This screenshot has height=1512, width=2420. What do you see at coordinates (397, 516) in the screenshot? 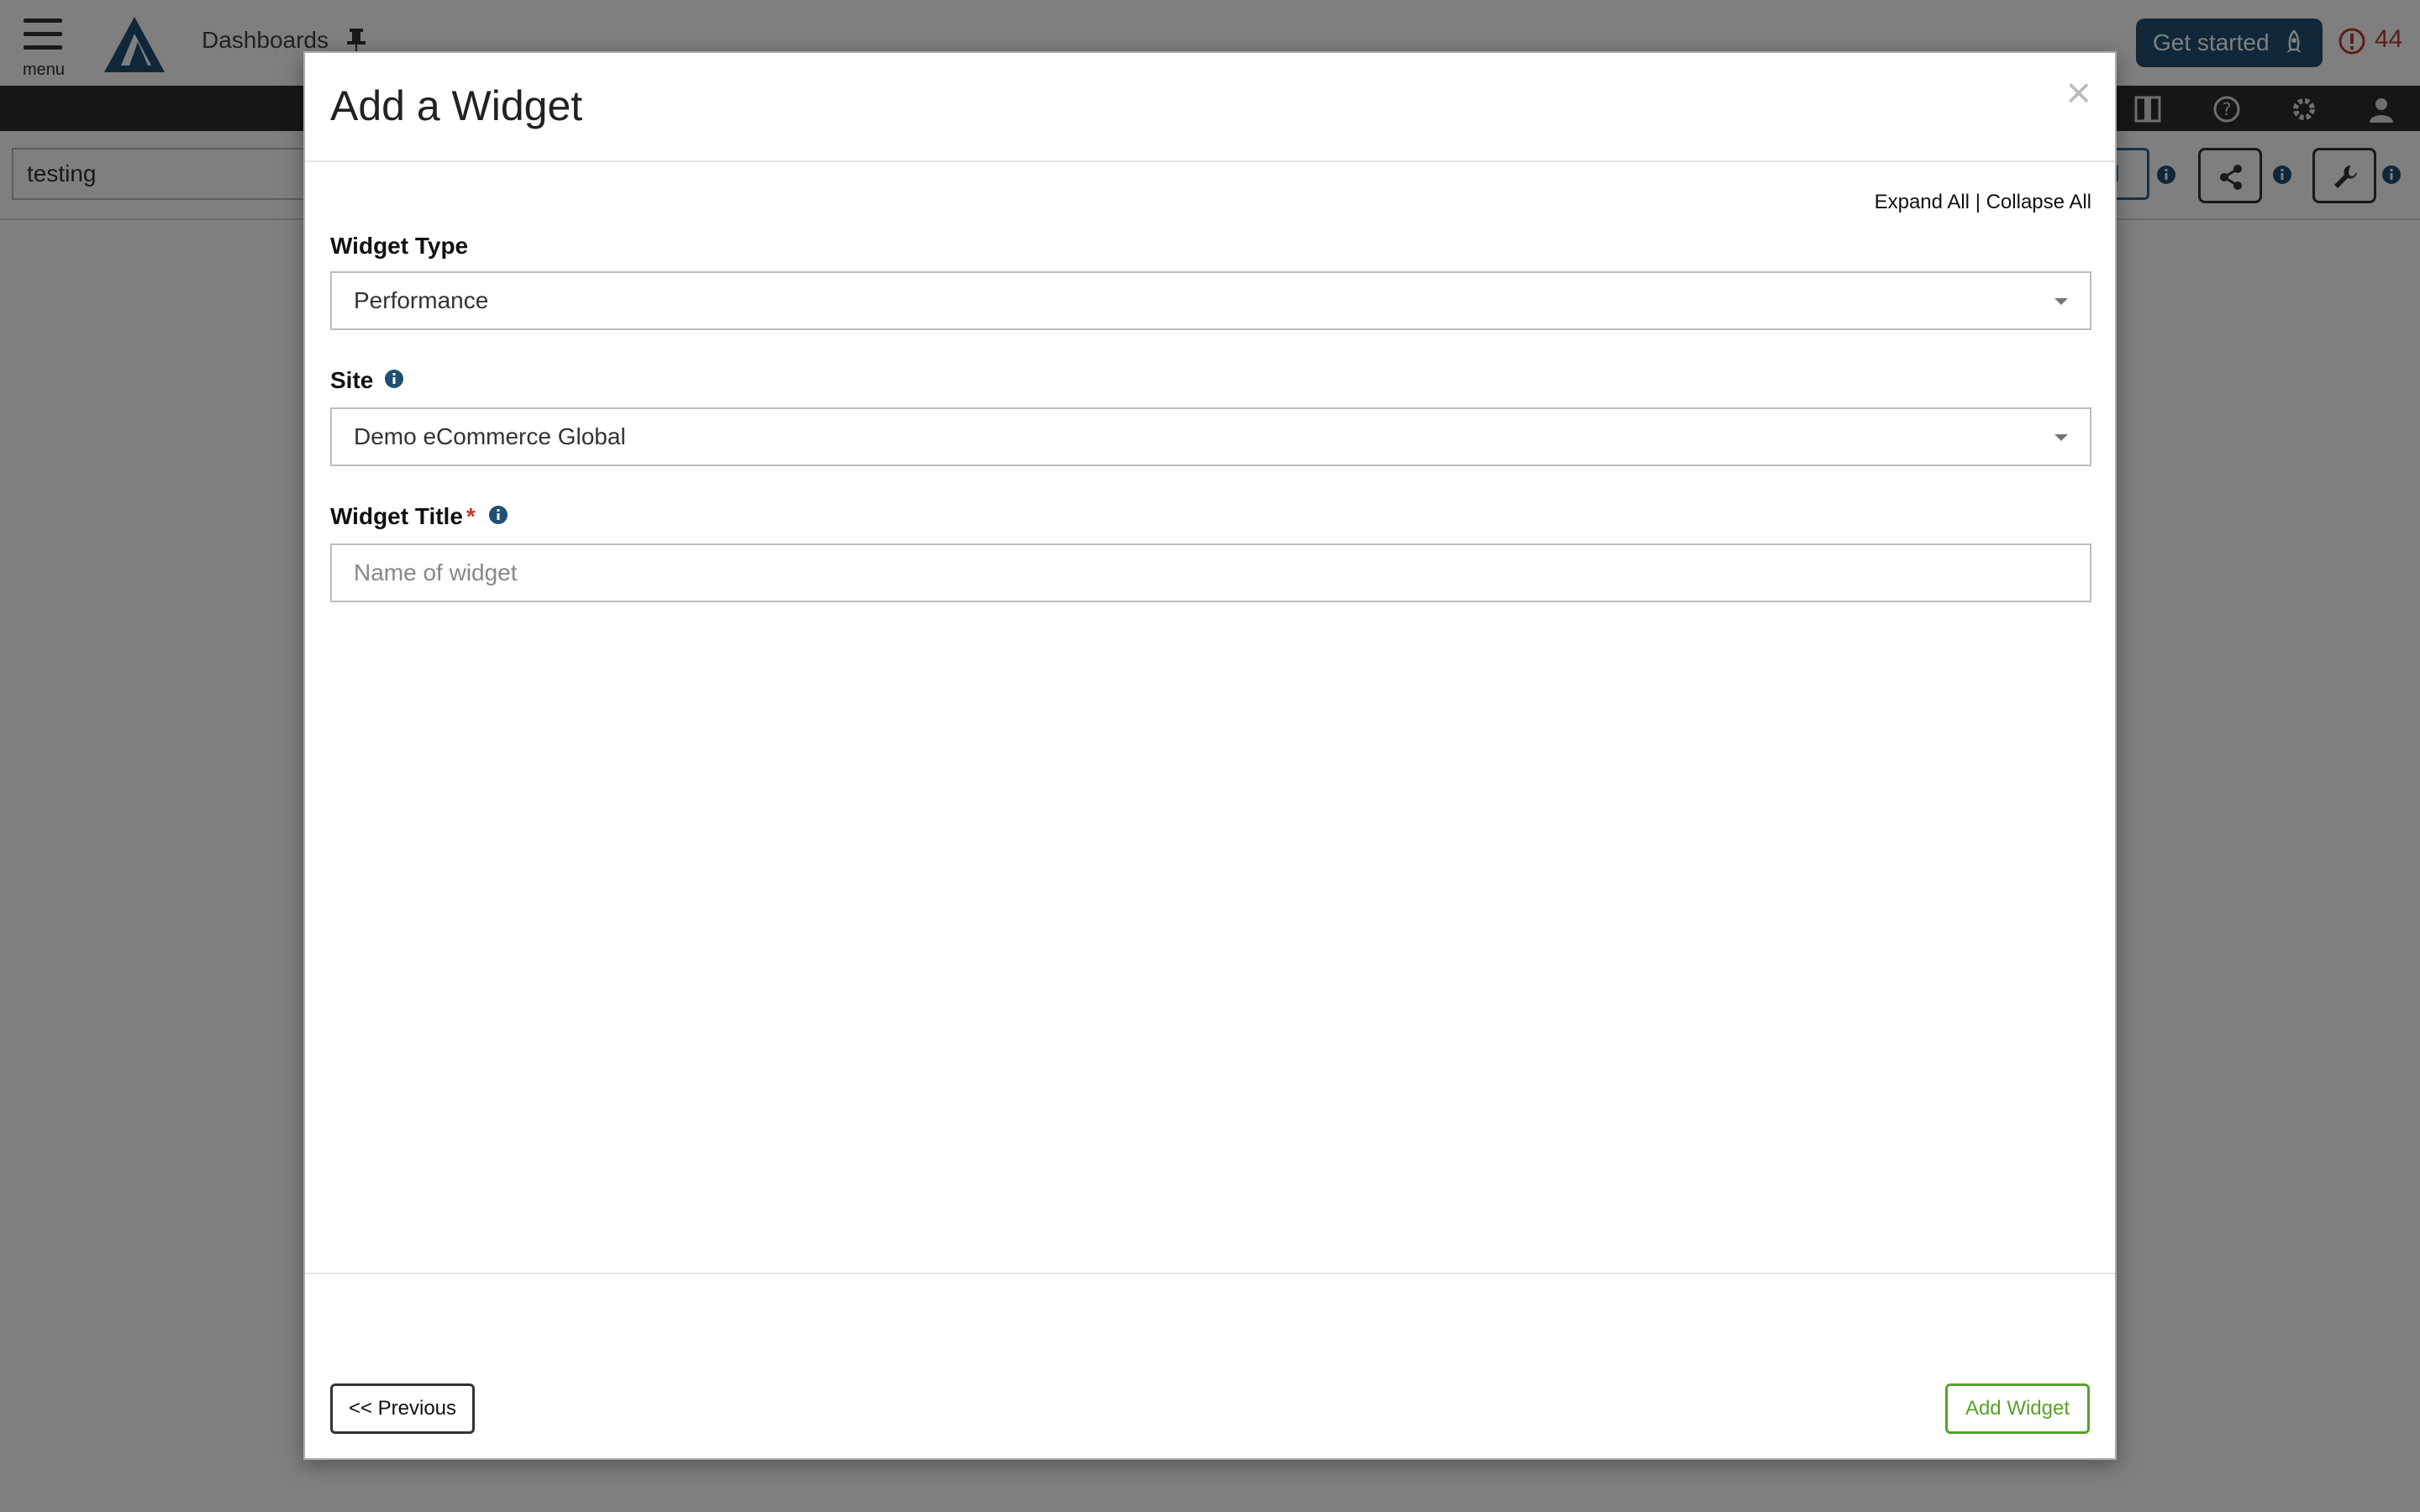
I see `widget-title-label-text: Widget Title` at bounding box center [397, 516].